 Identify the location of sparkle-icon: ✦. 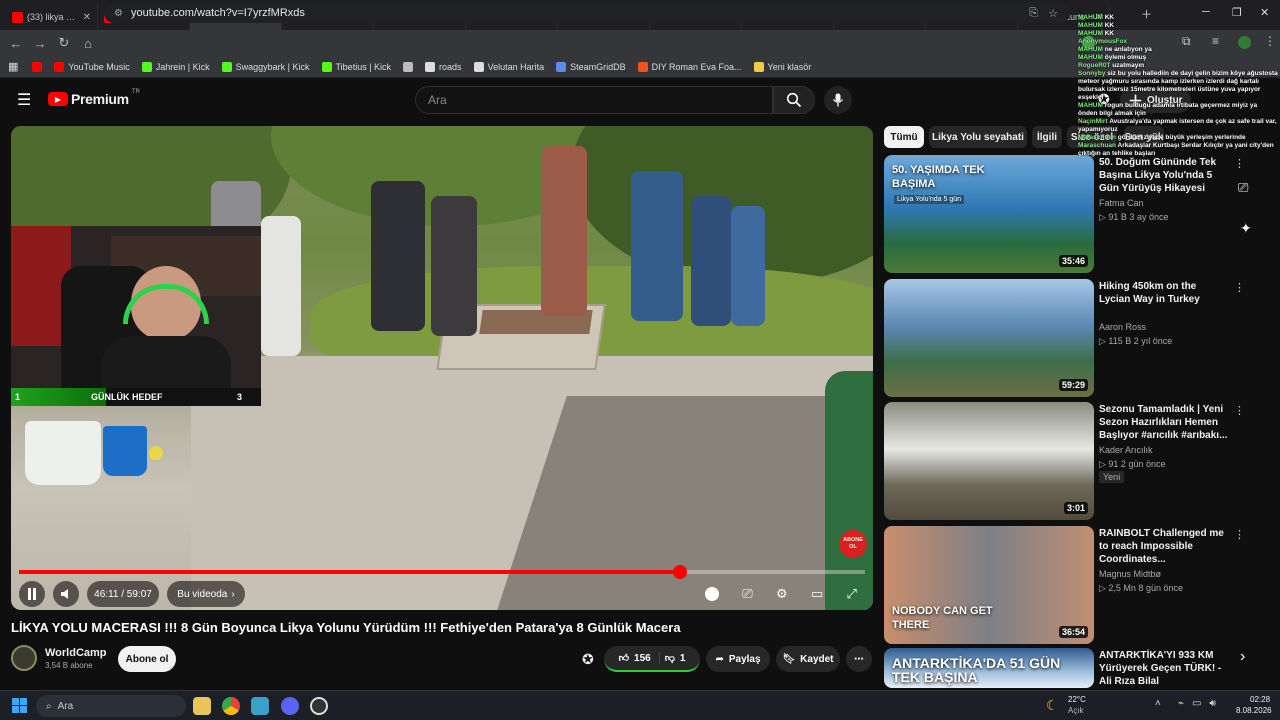
(1246, 228).